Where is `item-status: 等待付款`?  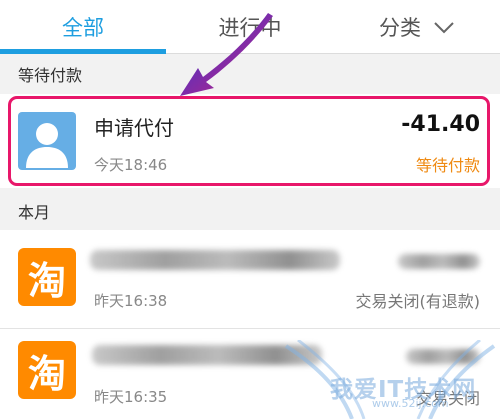 item-status: 等待付款 is located at coordinates (447, 165).